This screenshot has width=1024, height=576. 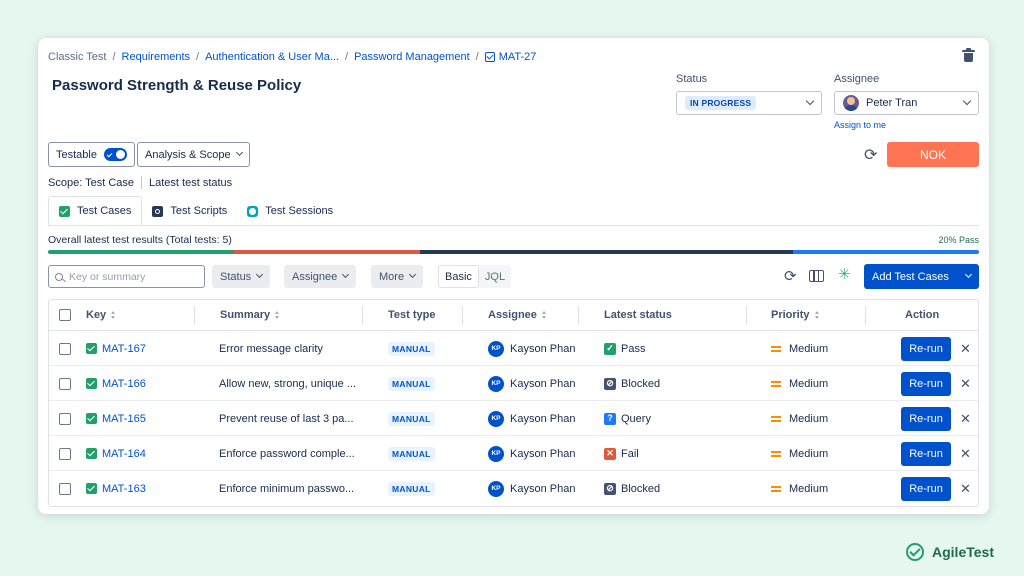 I want to click on header-latest-status: Latest status, so click(x=638, y=315).